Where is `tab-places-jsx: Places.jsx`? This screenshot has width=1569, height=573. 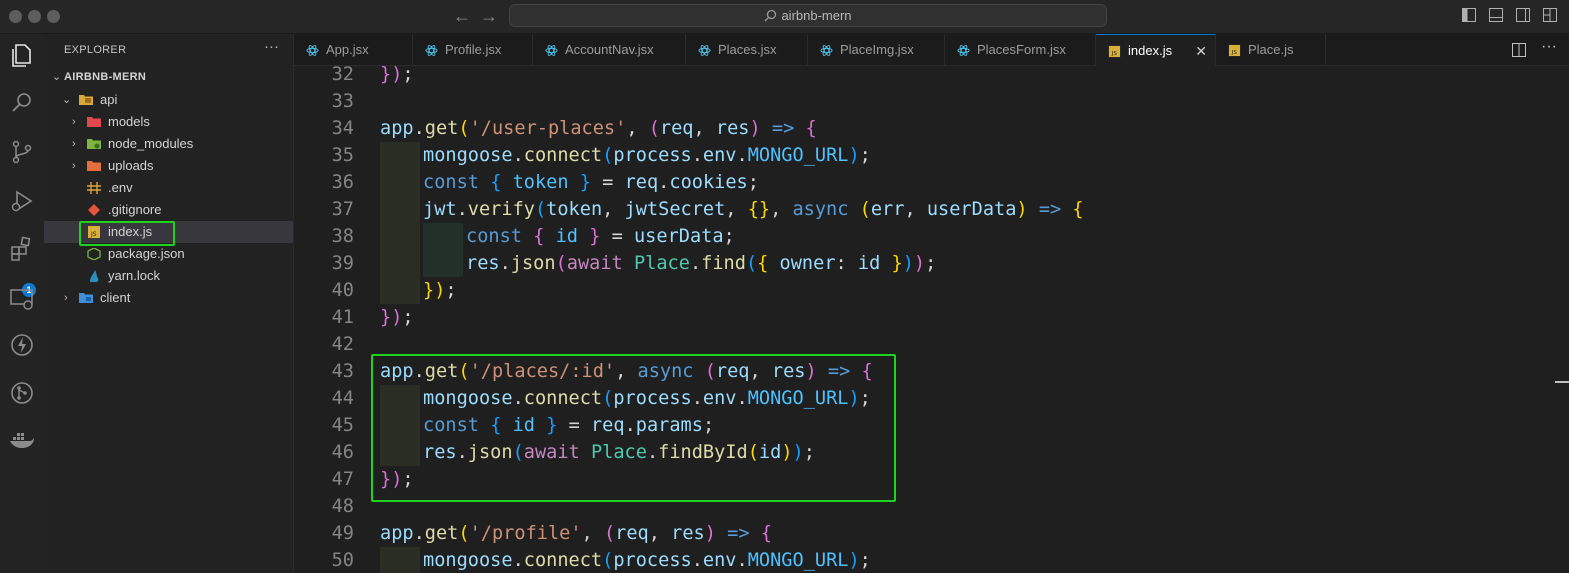
tab-places-jsx: Places.jsx is located at coordinates (747, 50).